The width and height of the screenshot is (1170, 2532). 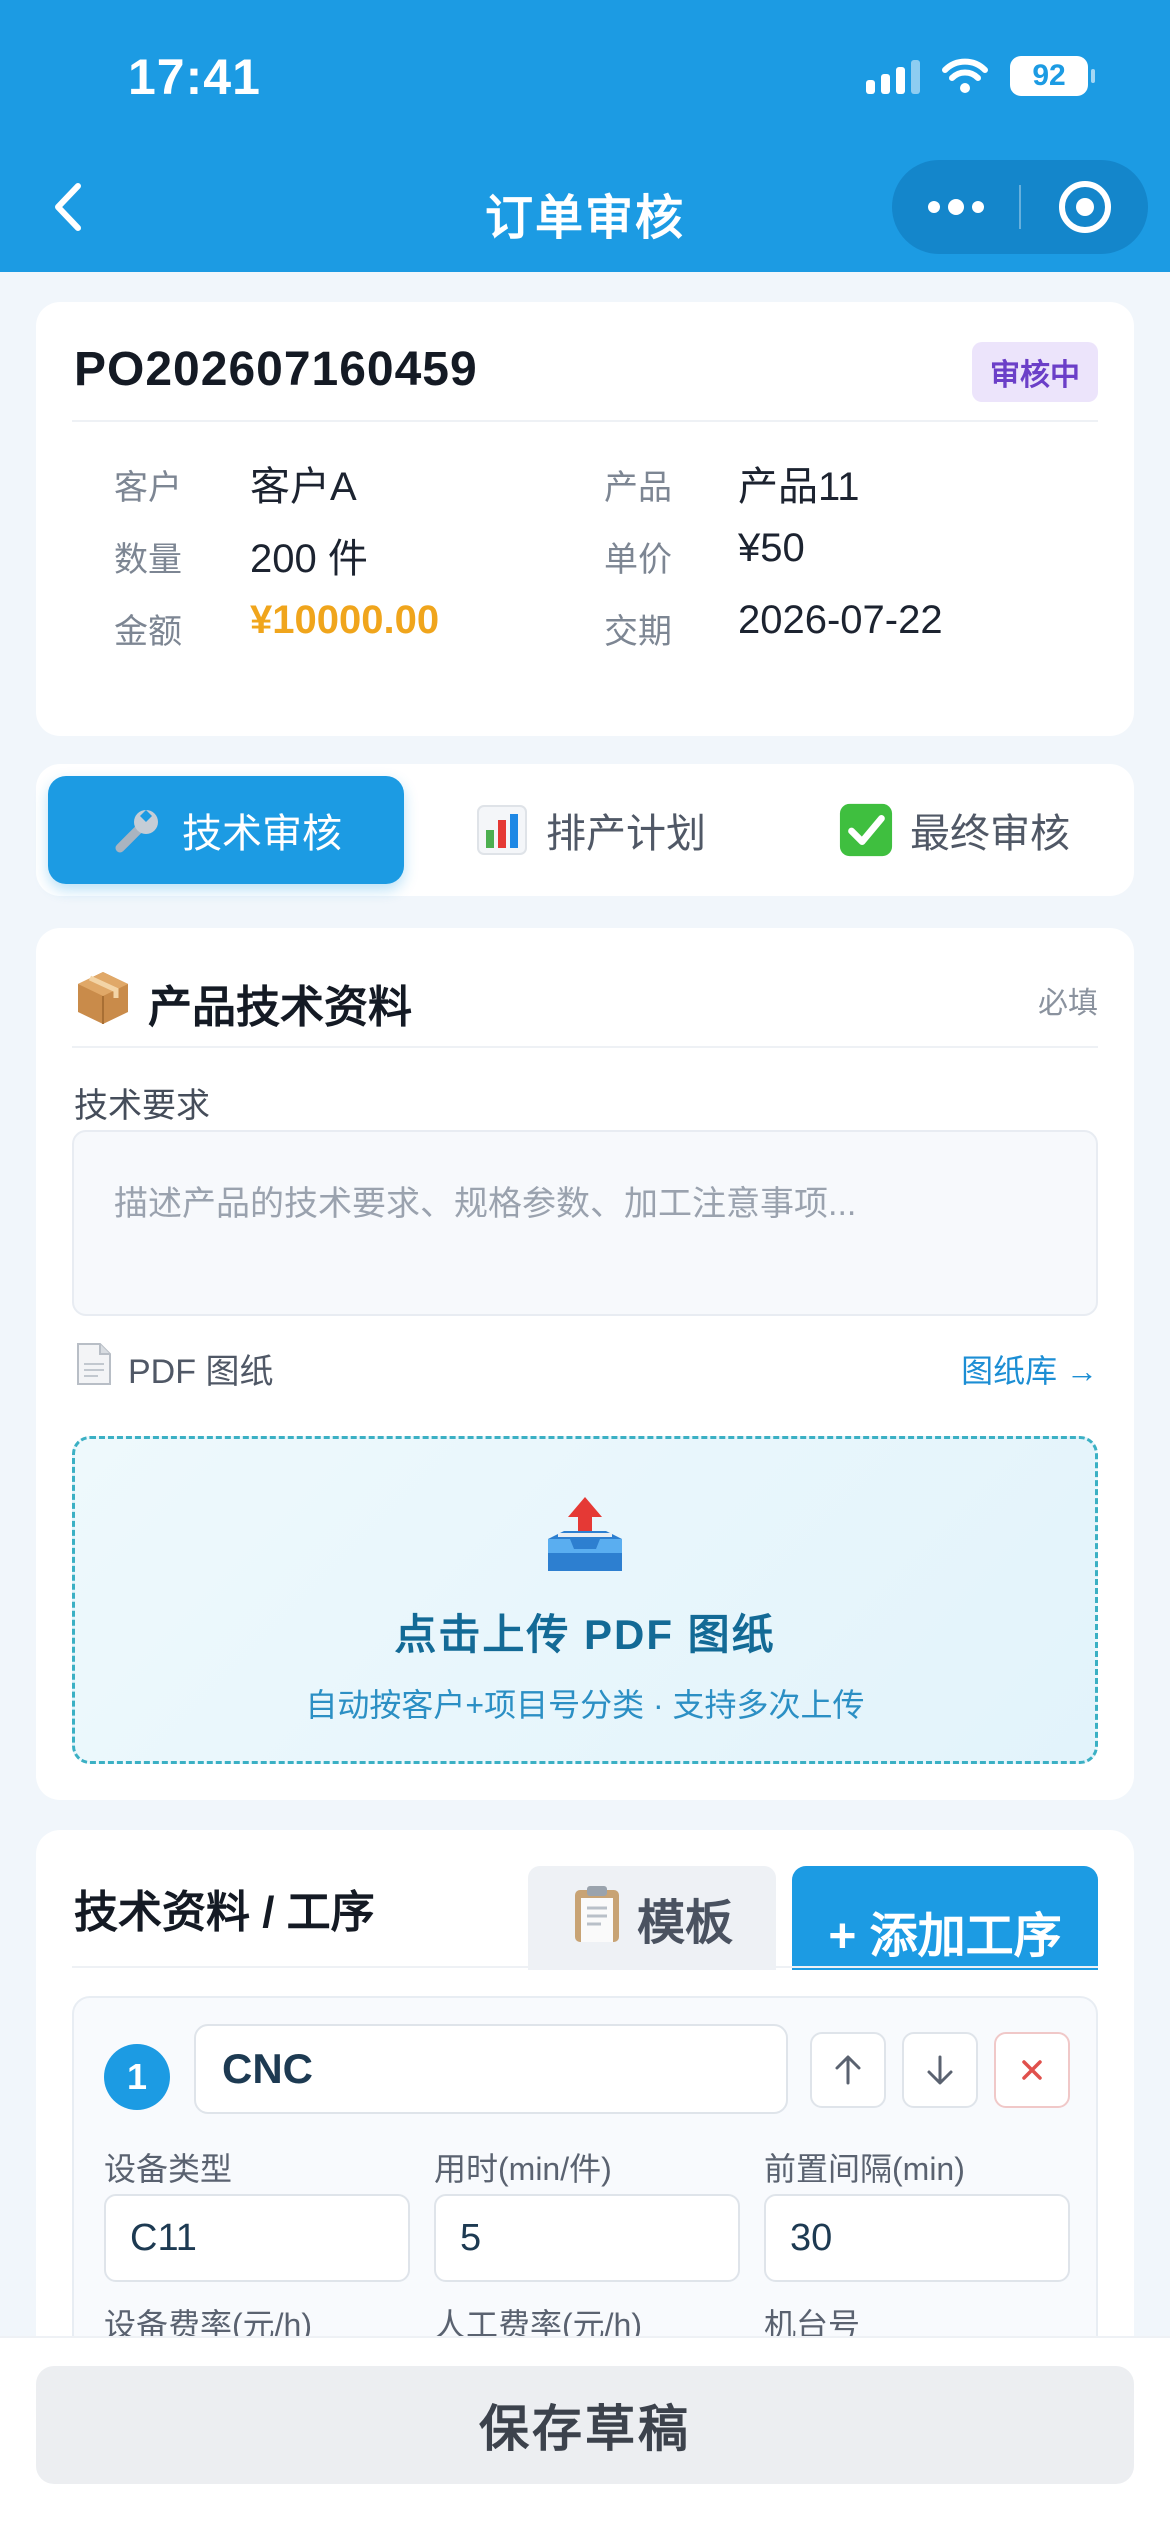 What do you see at coordinates (148, 632) in the screenshot?
I see `info-label: 金额` at bounding box center [148, 632].